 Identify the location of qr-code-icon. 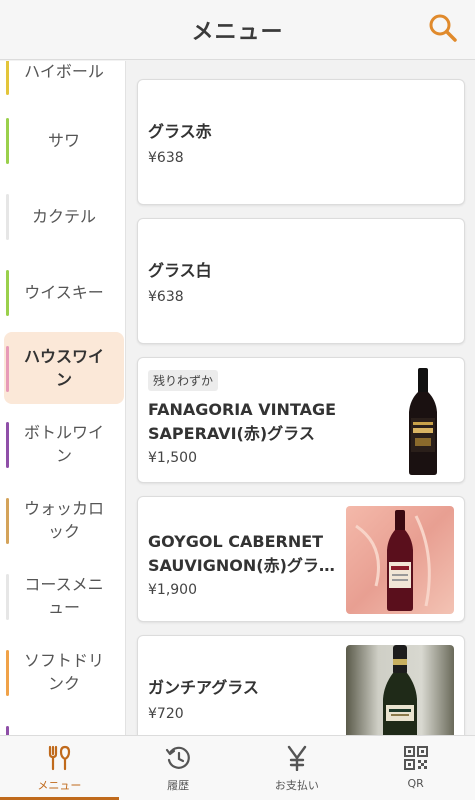
(415, 758).